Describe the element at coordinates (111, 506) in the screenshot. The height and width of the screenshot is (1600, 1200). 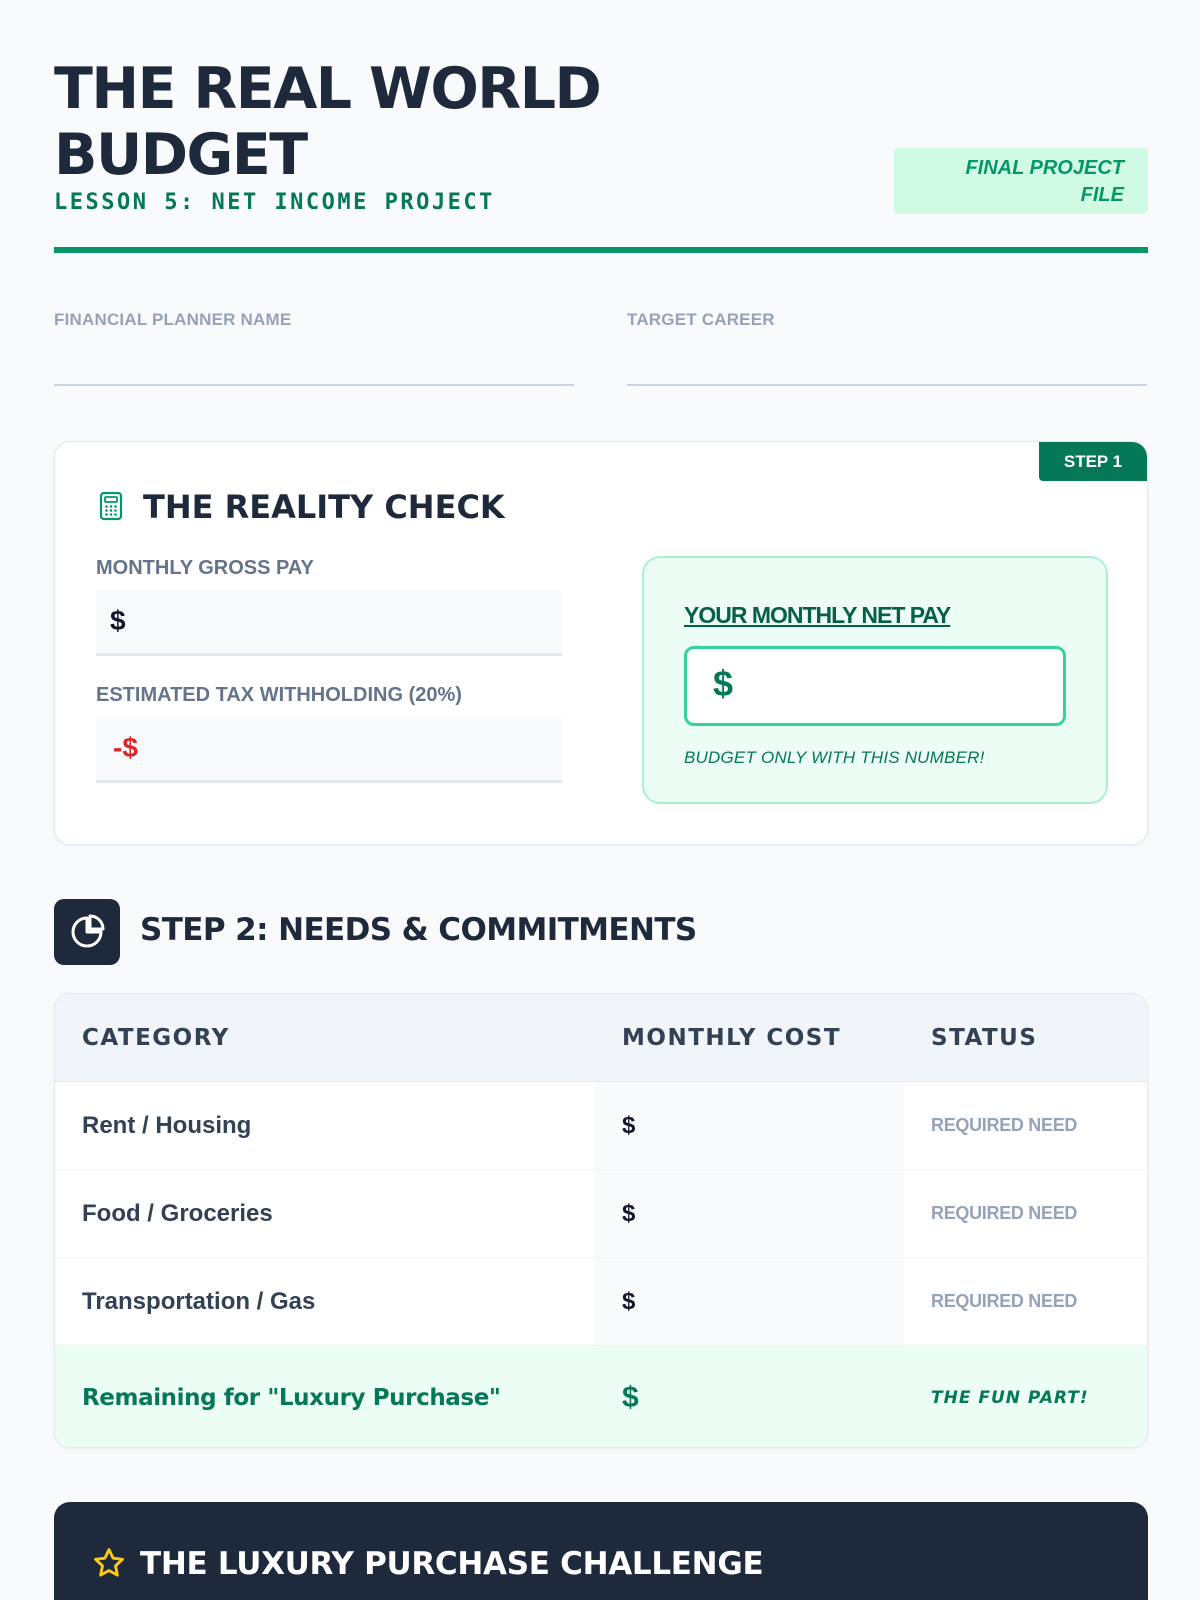
I see `calculator-icon` at that location.